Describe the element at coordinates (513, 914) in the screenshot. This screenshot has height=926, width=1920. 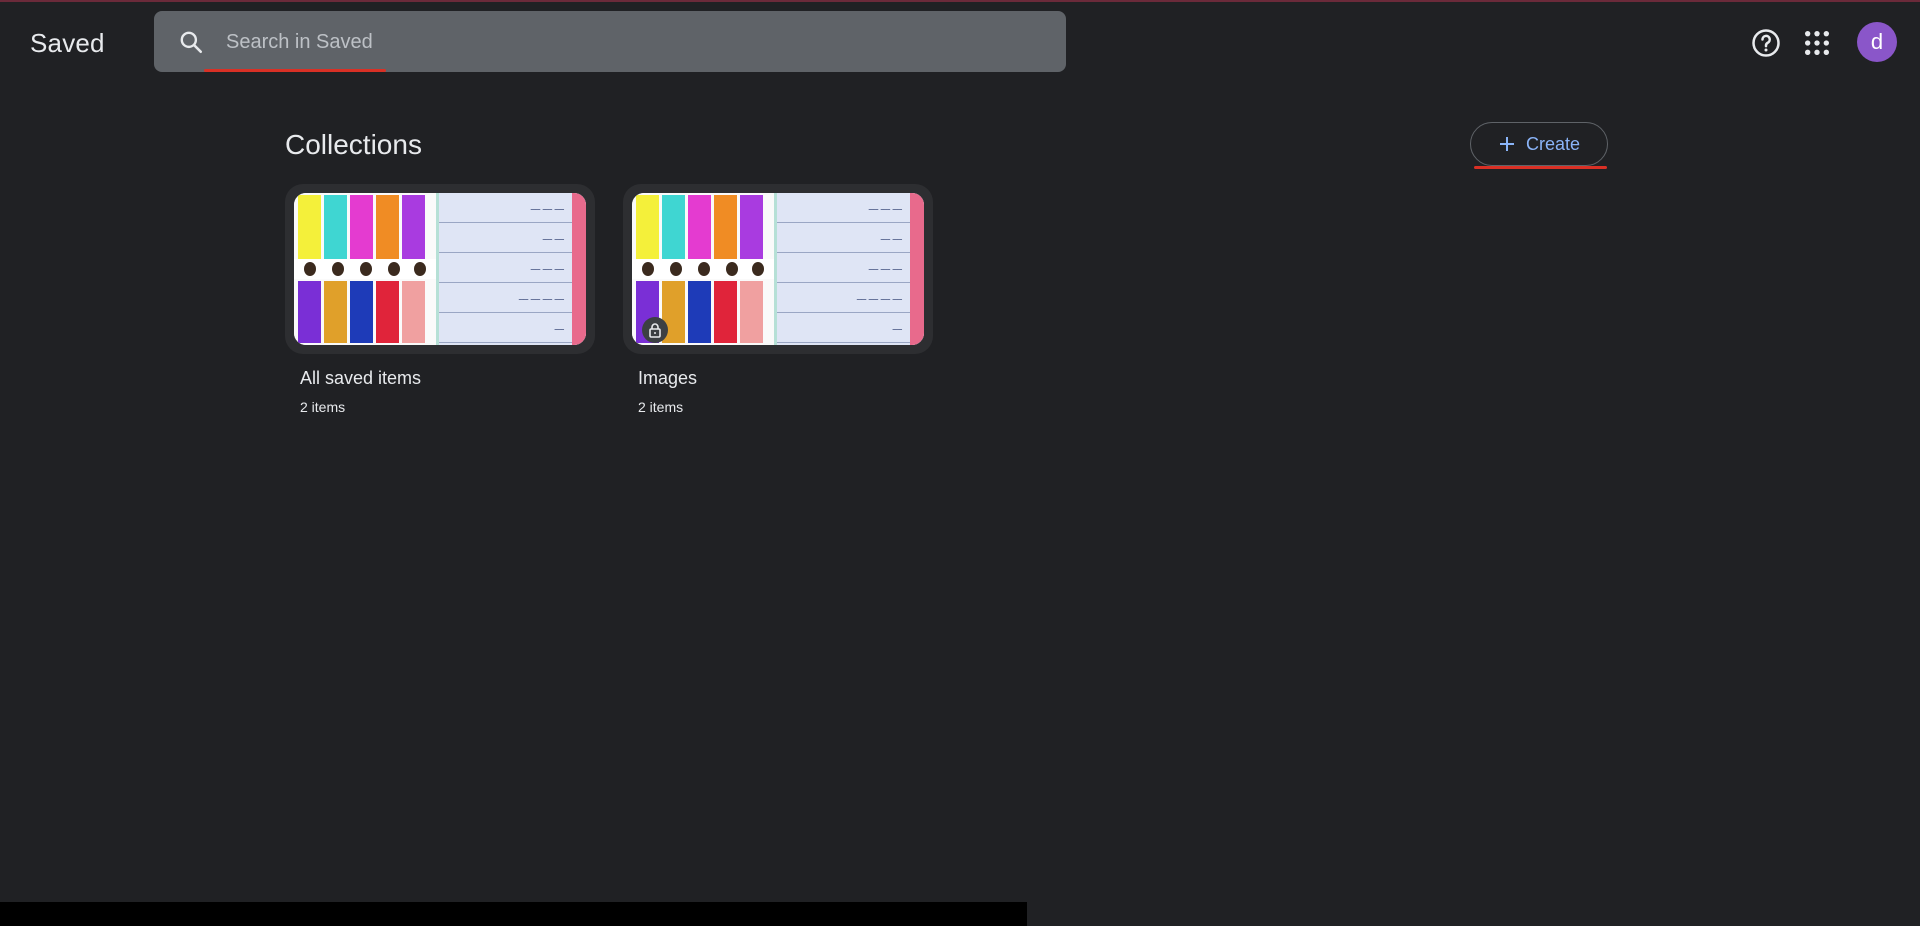
I see `bottom-overlay-bar` at that location.